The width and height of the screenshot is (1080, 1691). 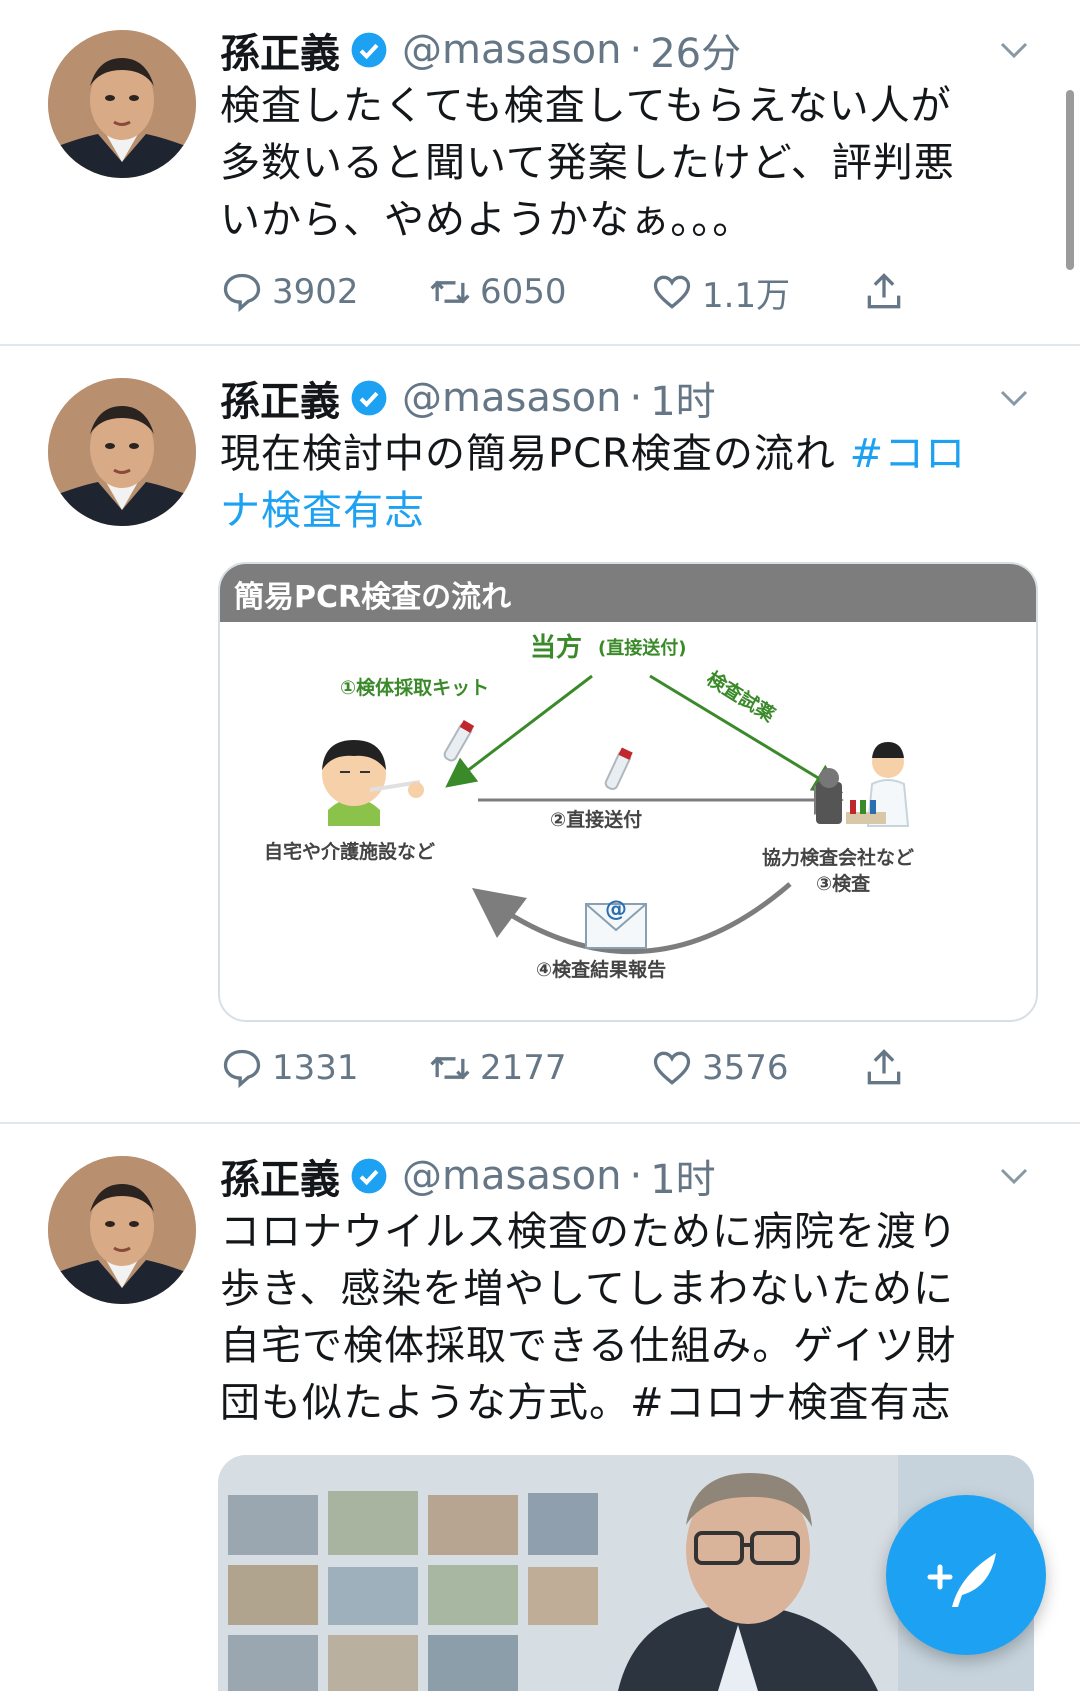 What do you see at coordinates (588, 1346) in the screenshot?
I see `tweet-text-line: 自宅で検体採取できる仕組み。ゲイツ財` at bounding box center [588, 1346].